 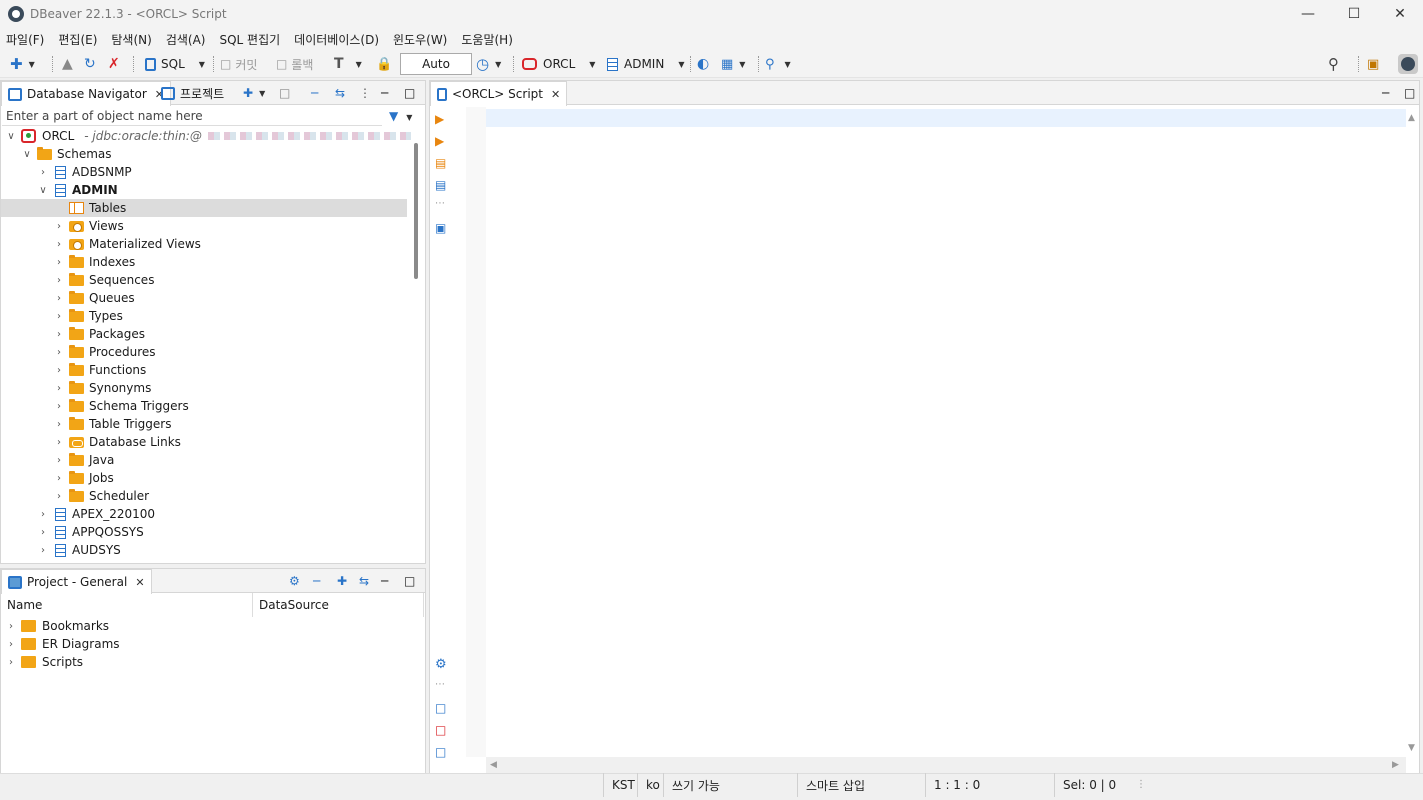 I want to click on project-settings-button: ⚙, so click(x=294, y=581).